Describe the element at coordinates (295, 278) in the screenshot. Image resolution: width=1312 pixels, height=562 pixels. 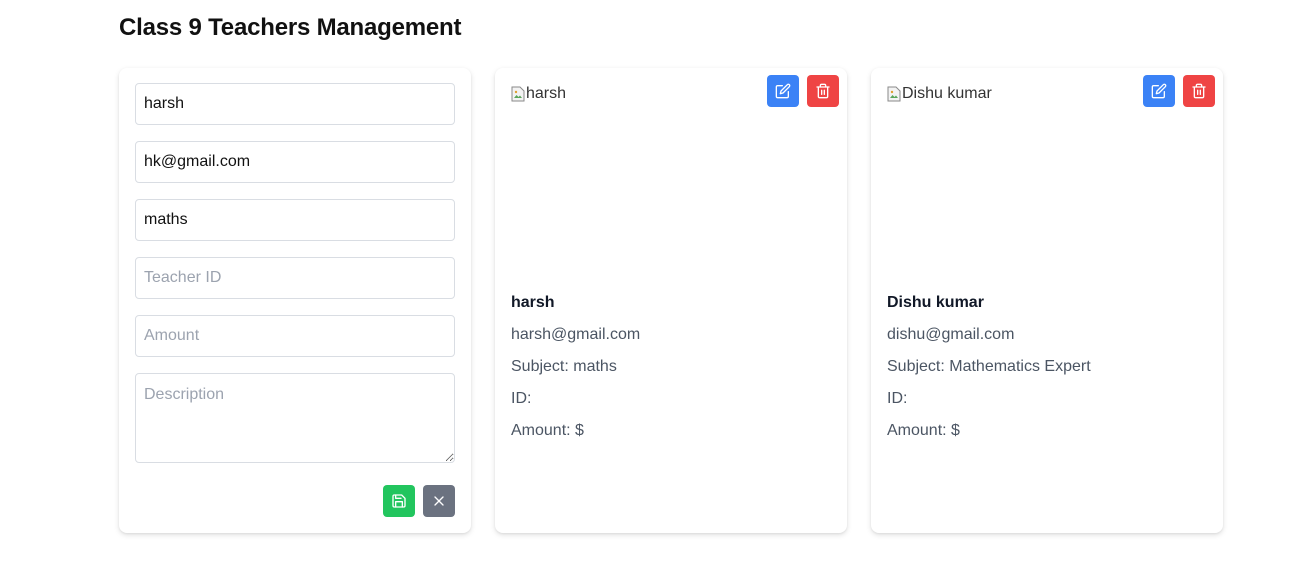
I see `teacher-id-input` at that location.